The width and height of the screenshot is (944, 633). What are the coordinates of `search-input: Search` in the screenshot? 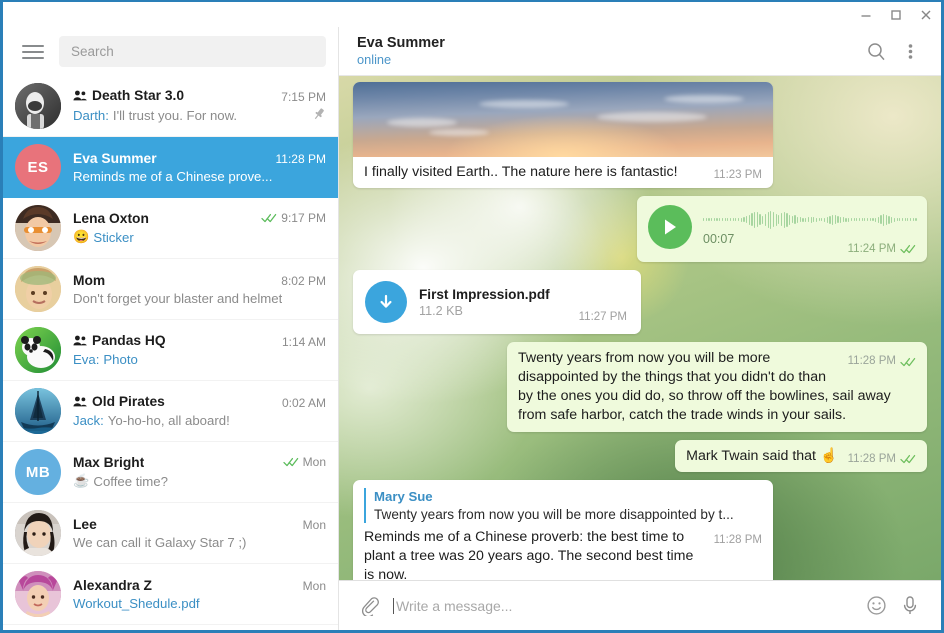 It's located at (192, 51).